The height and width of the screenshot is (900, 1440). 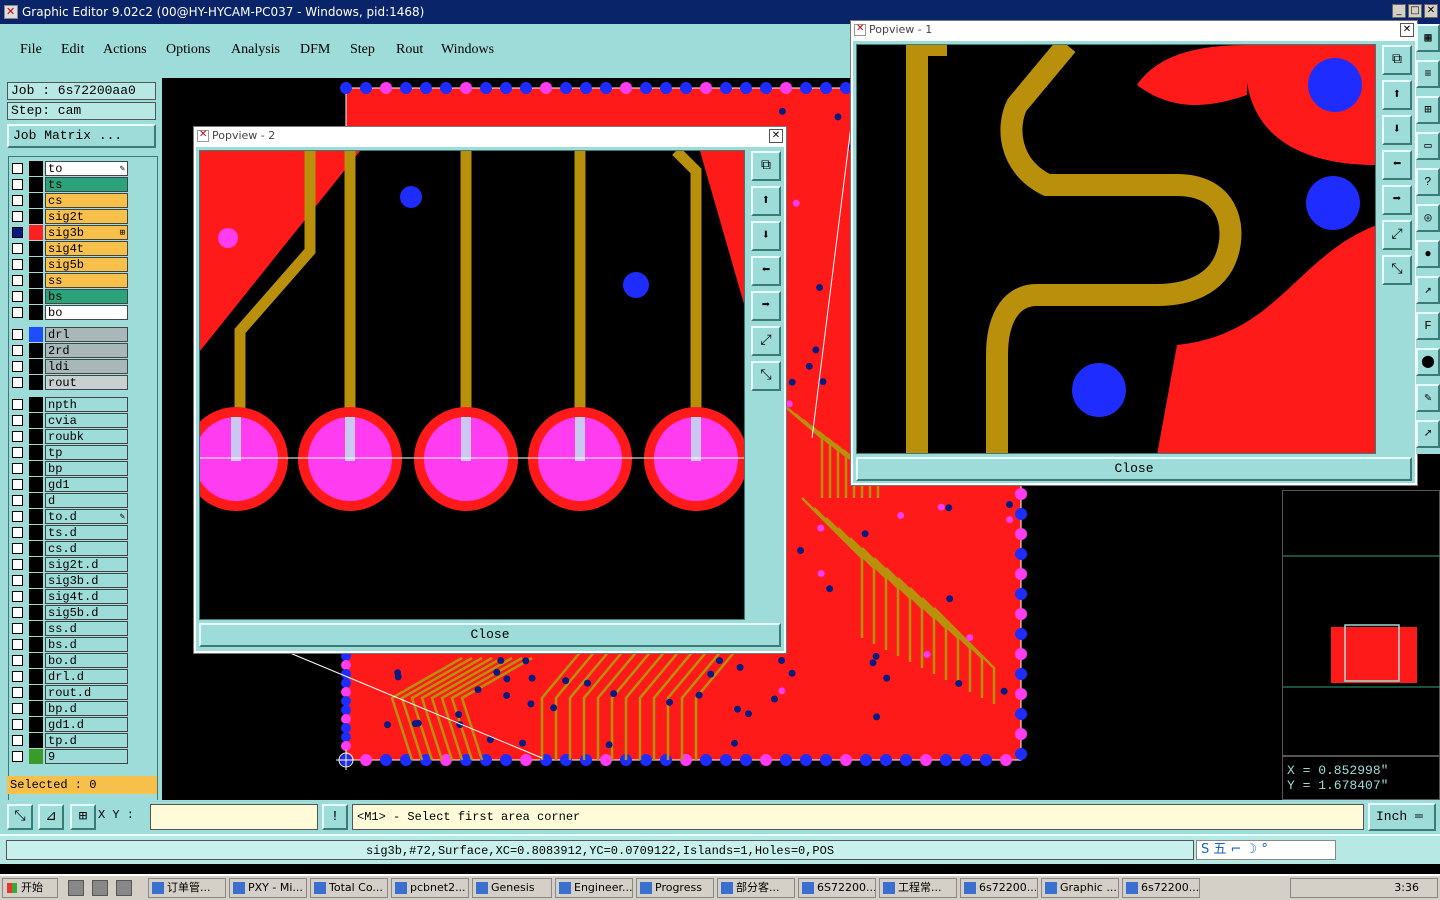 What do you see at coordinates (86, 184) in the screenshot?
I see `layer-name: ts` at bounding box center [86, 184].